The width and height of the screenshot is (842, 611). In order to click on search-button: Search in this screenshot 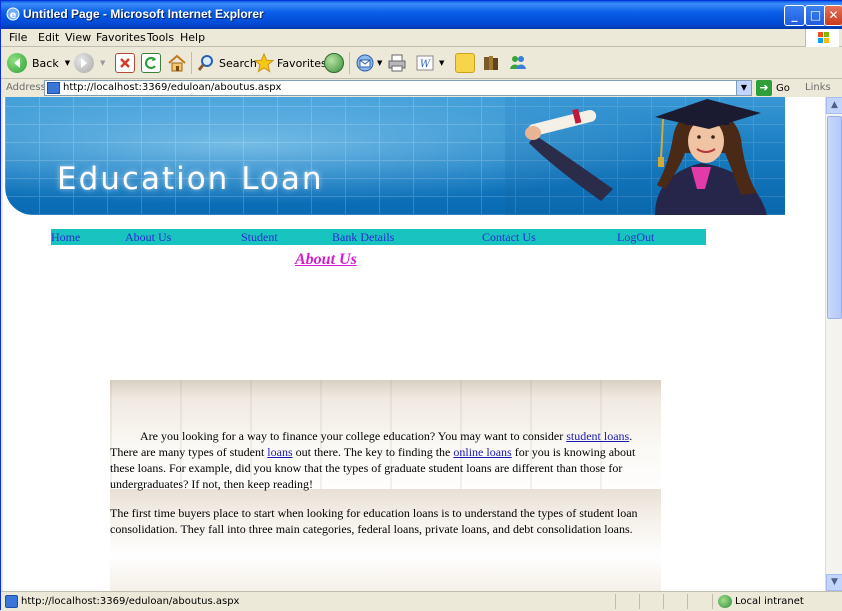, I will do `click(226, 63)`.